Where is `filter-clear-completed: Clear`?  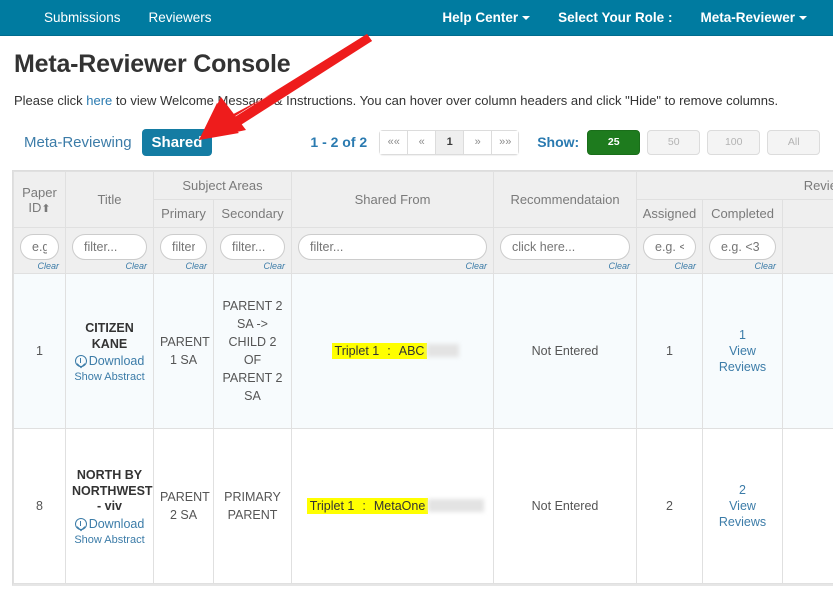 filter-clear-completed: Clear is located at coordinates (742, 266).